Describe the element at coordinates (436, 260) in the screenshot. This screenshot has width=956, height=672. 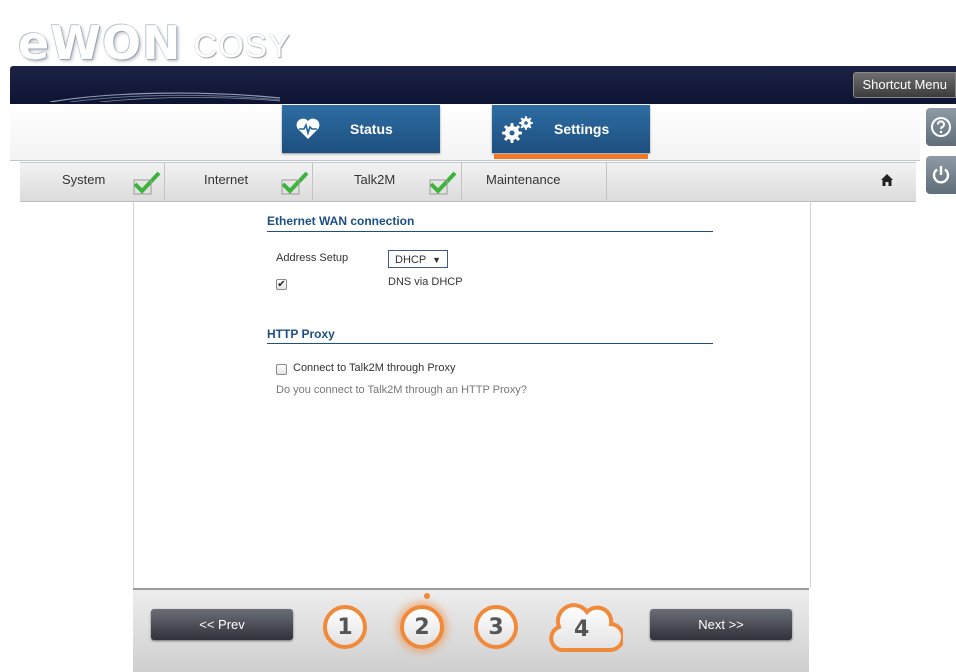
I see `chevron-down-icon: ▼` at that location.